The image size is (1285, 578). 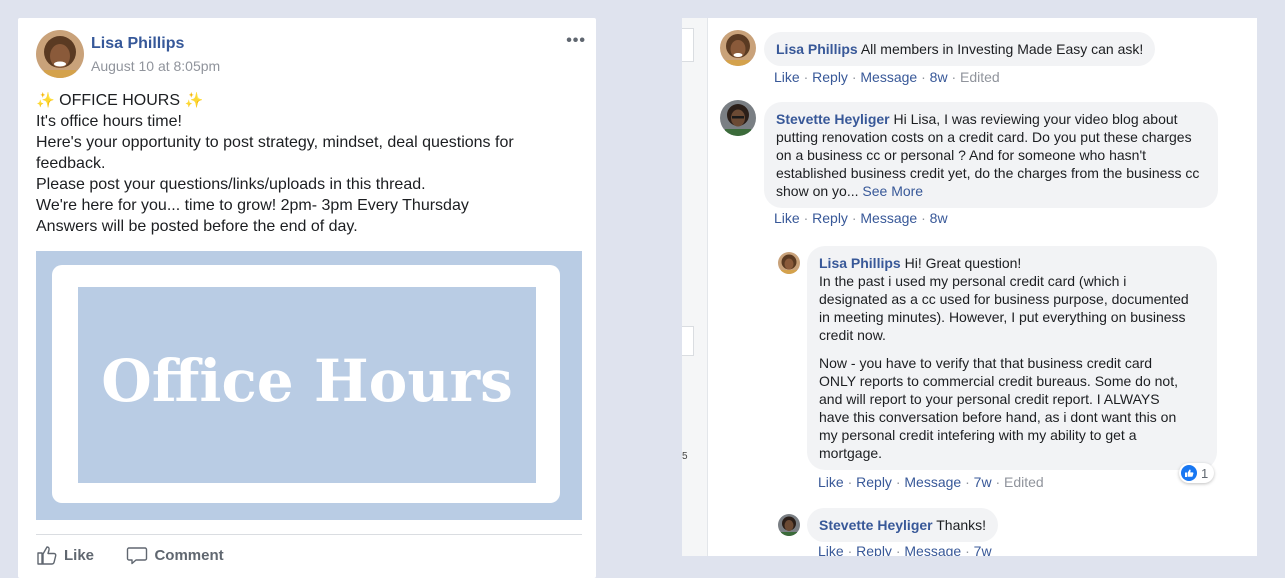 I want to click on comment-icon, so click(x=137, y=556).